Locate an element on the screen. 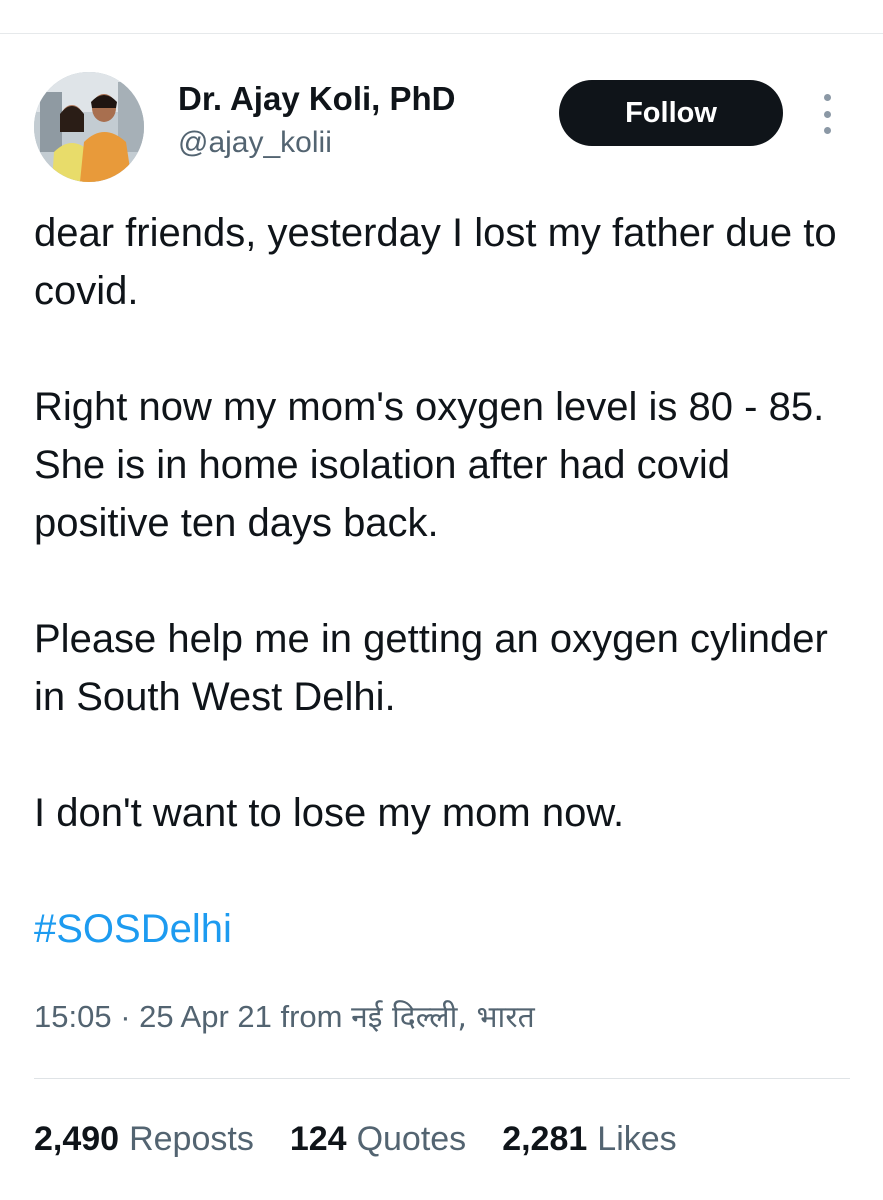  more-vertical-icon is located at coordinates (827, 114).